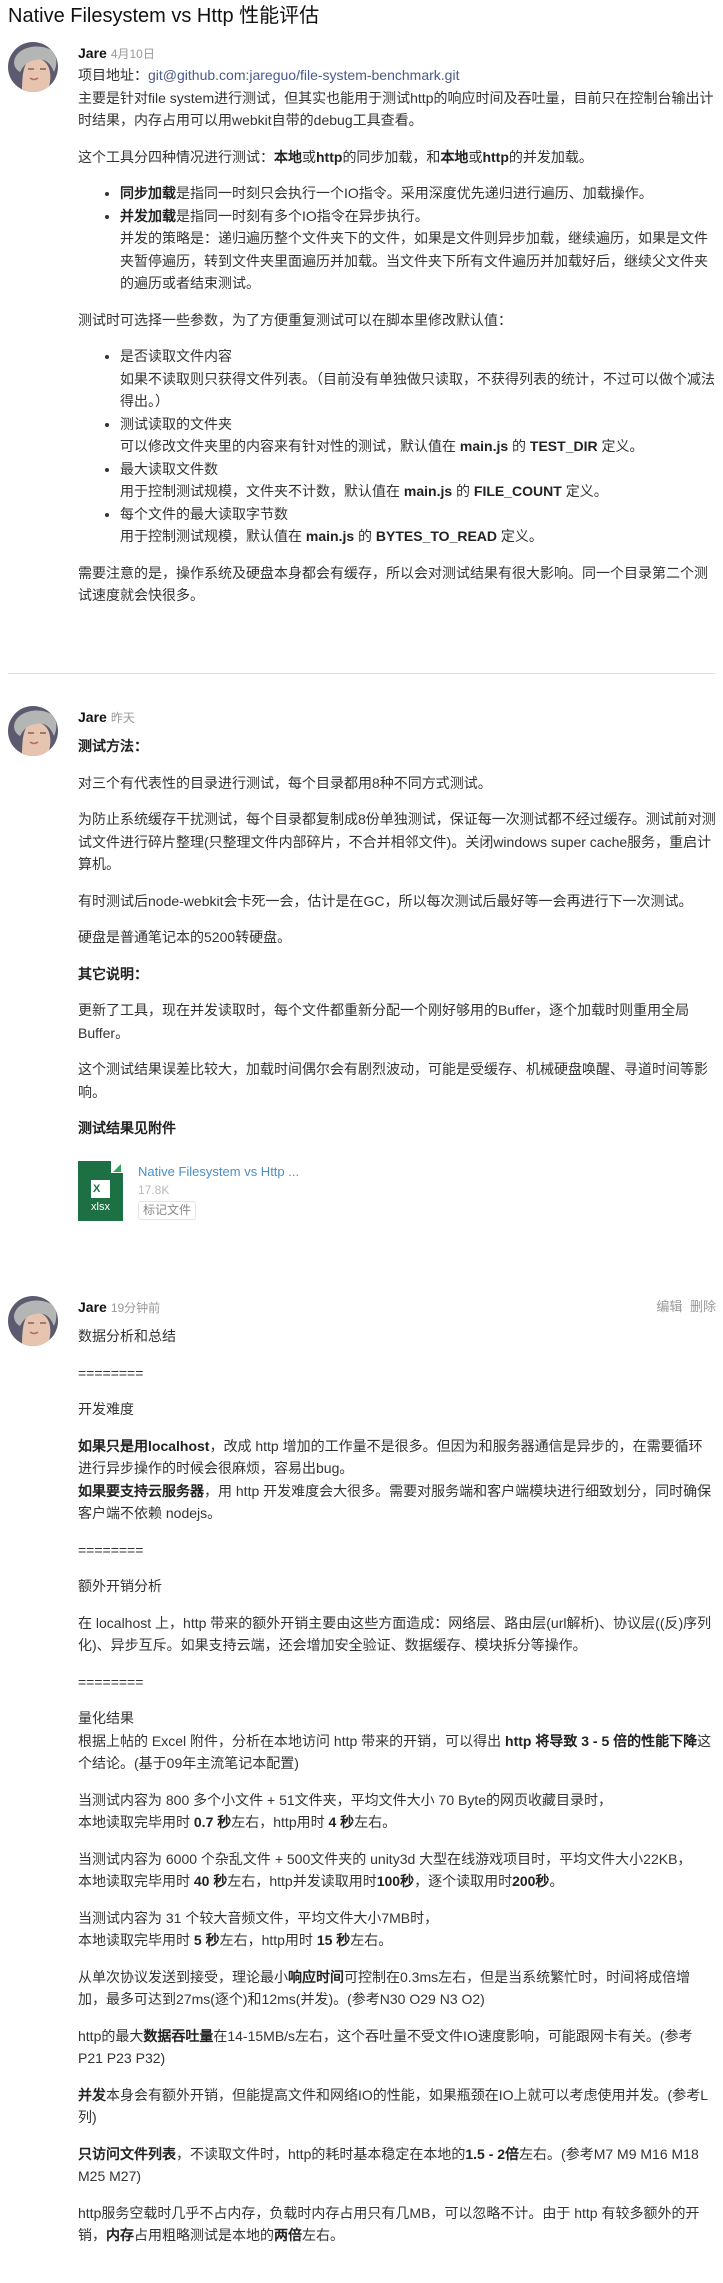  Describe the element at coordinates (492, 2153) in the screenshot. I see `bold-text: 1.5 - 2倍` at that location.